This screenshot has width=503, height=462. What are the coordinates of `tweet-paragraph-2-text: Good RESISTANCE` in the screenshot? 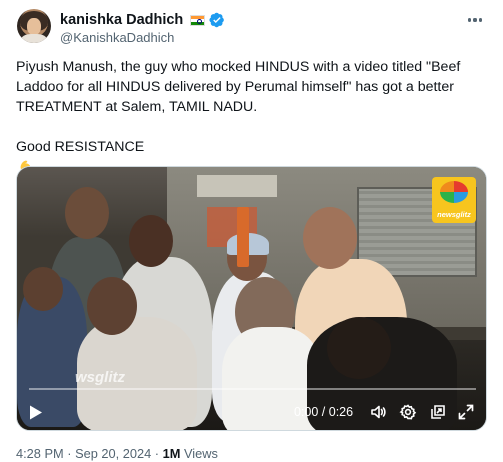 It's located at (80, 147).